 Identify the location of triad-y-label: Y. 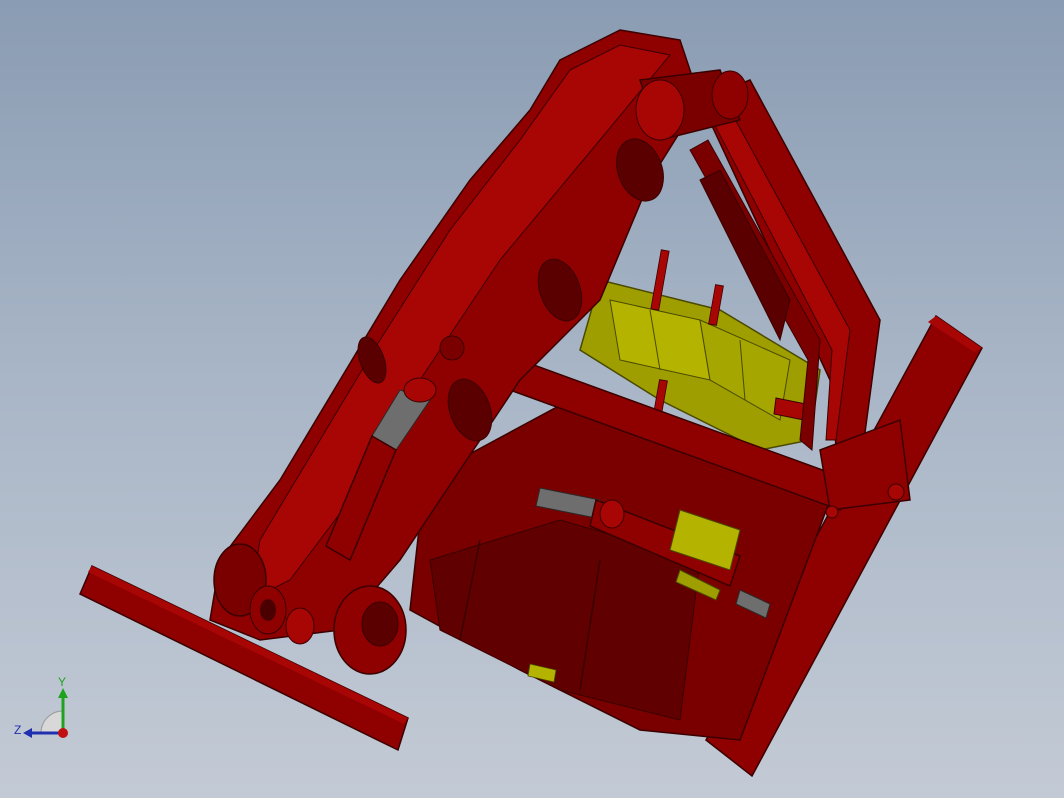
(62, 682).